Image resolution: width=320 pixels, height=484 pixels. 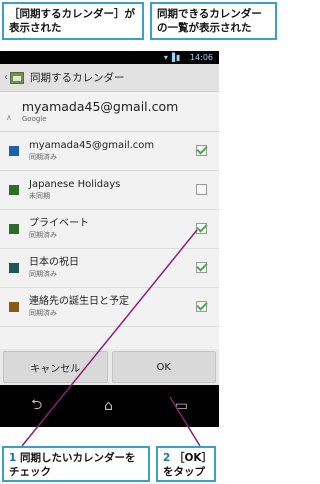 What do you see at coordinates (79, 301) in the screenshot?
I see `calendar-name: 連絡先の誕生日と予定` at bounding box center [79, 301].